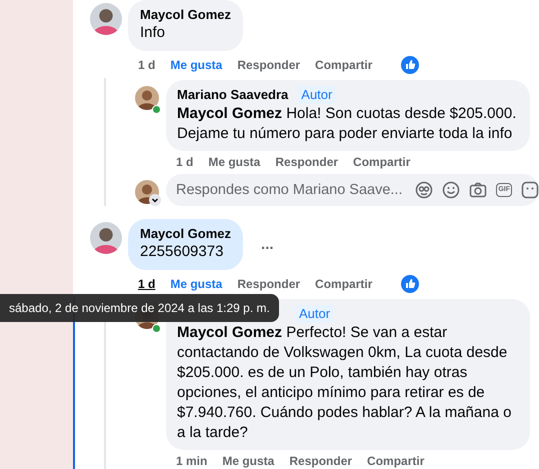 This screenshot has height=469, width=539. I want to click on emoji-icon, so click(451, 190).